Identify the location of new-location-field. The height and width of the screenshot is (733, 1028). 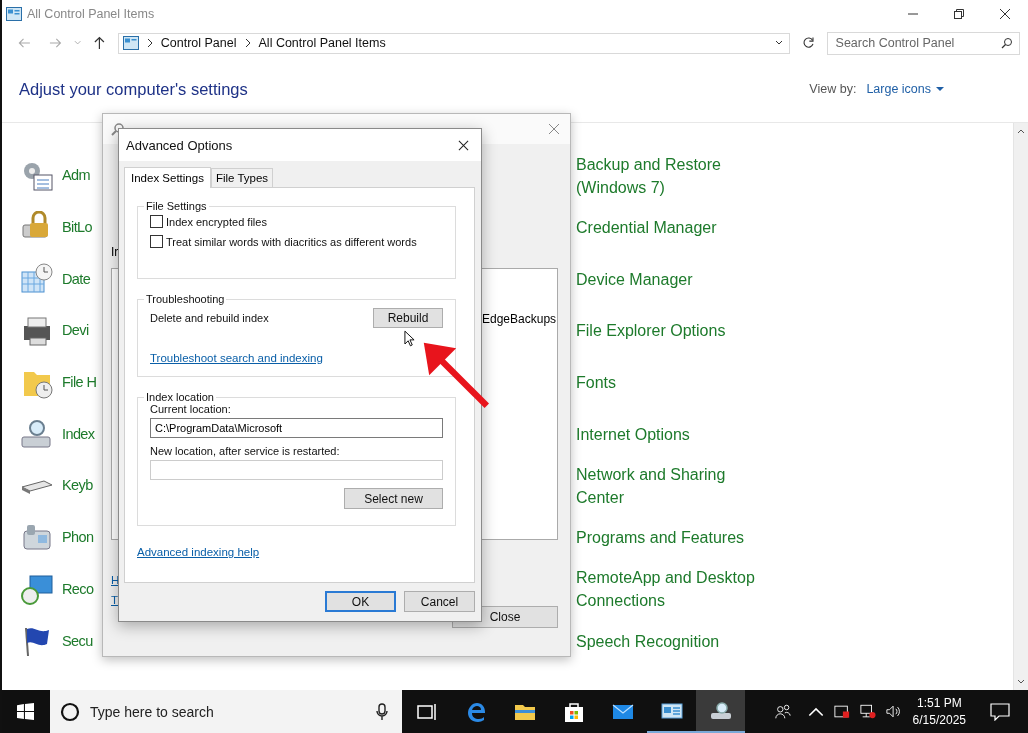
(296, 470).